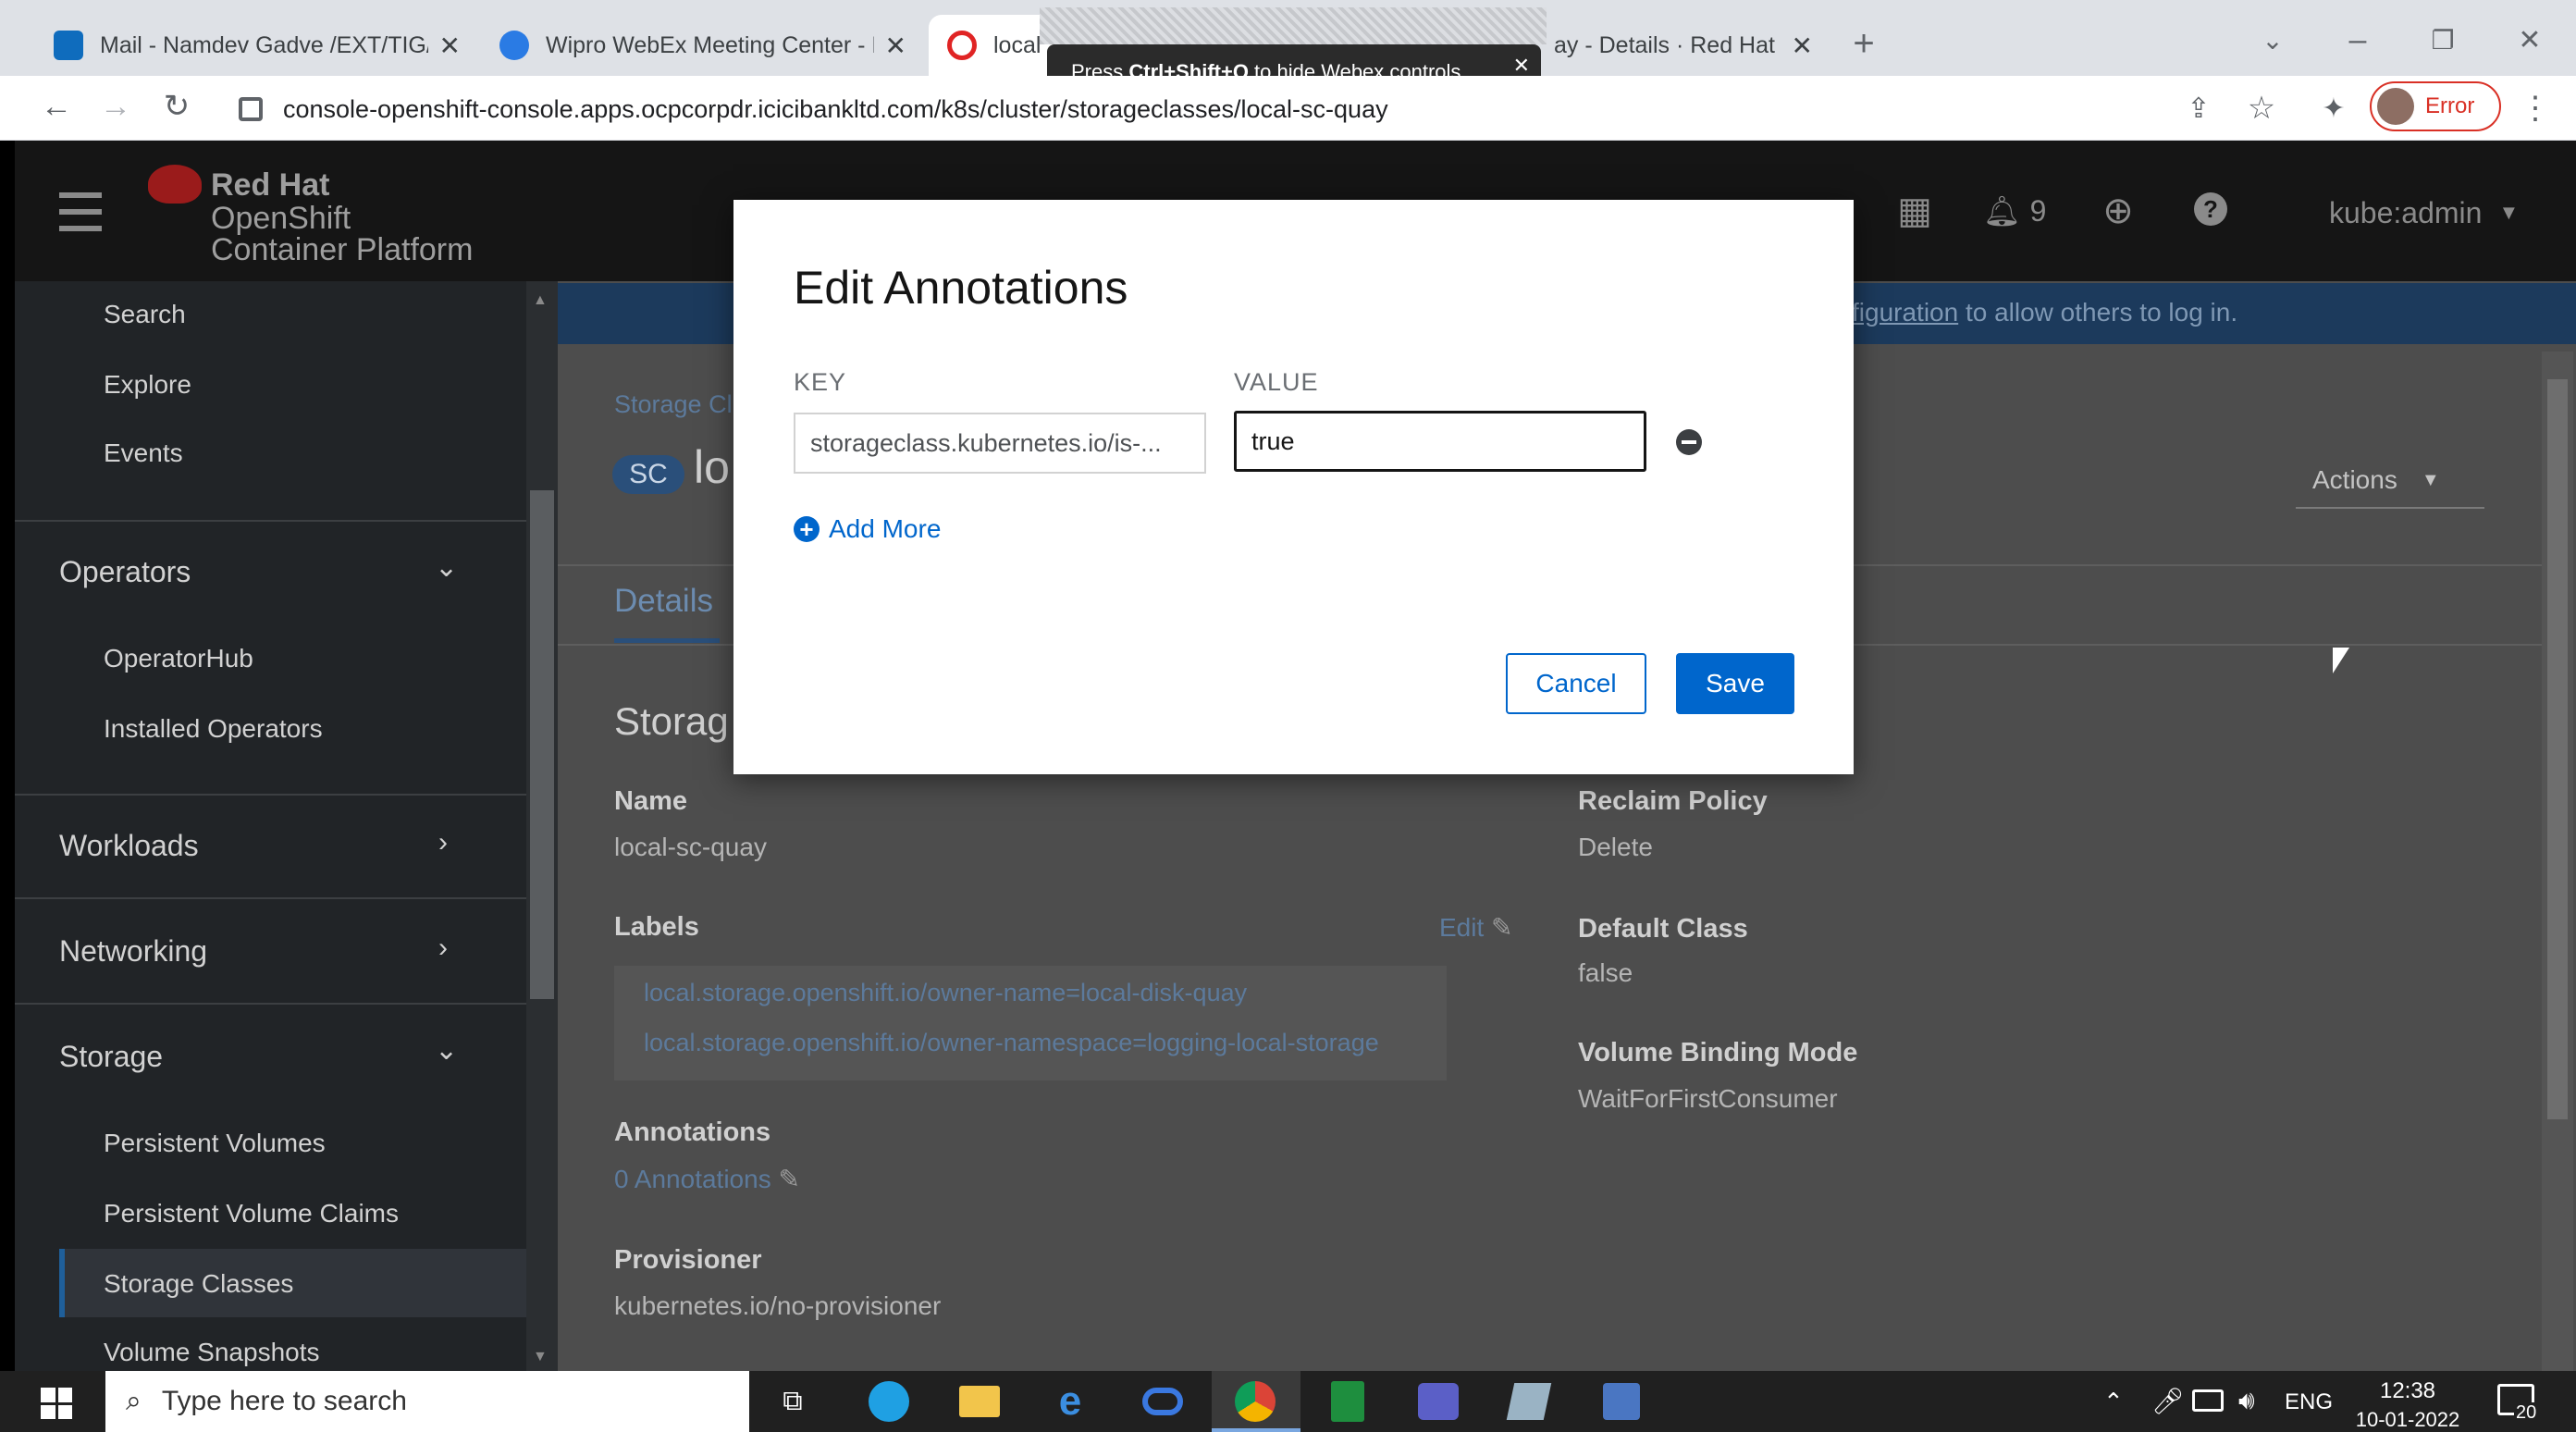 The height and width of the screenshot is (1432, 2576). I want to click on tab-mail: Mail - Namdev Gadve /EXT/TIG/I ✕, so click(257, 45).